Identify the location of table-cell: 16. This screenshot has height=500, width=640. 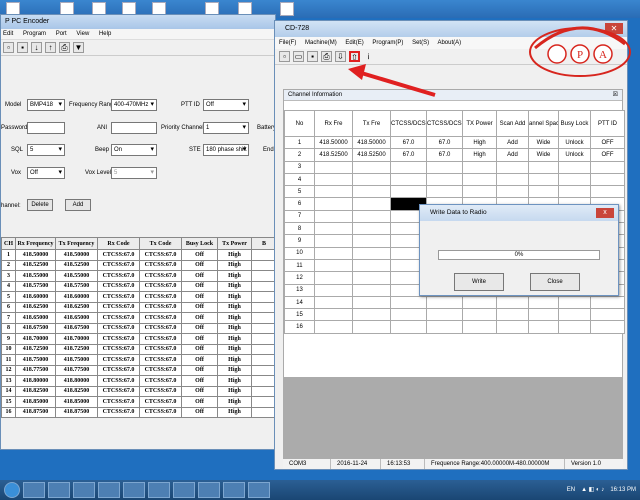
(8, 412).